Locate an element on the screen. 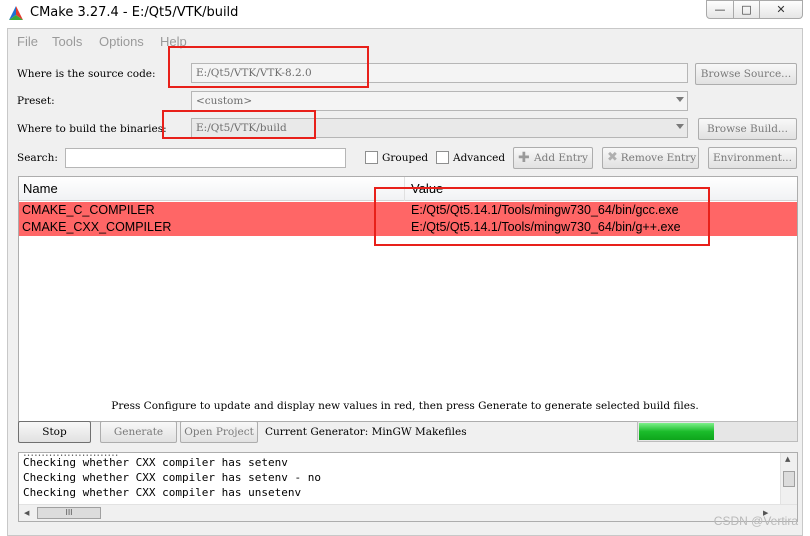 Image resolution: width=810 pixels, height=536 pixels. minimize-button: — is located at coordinates (720, 9).